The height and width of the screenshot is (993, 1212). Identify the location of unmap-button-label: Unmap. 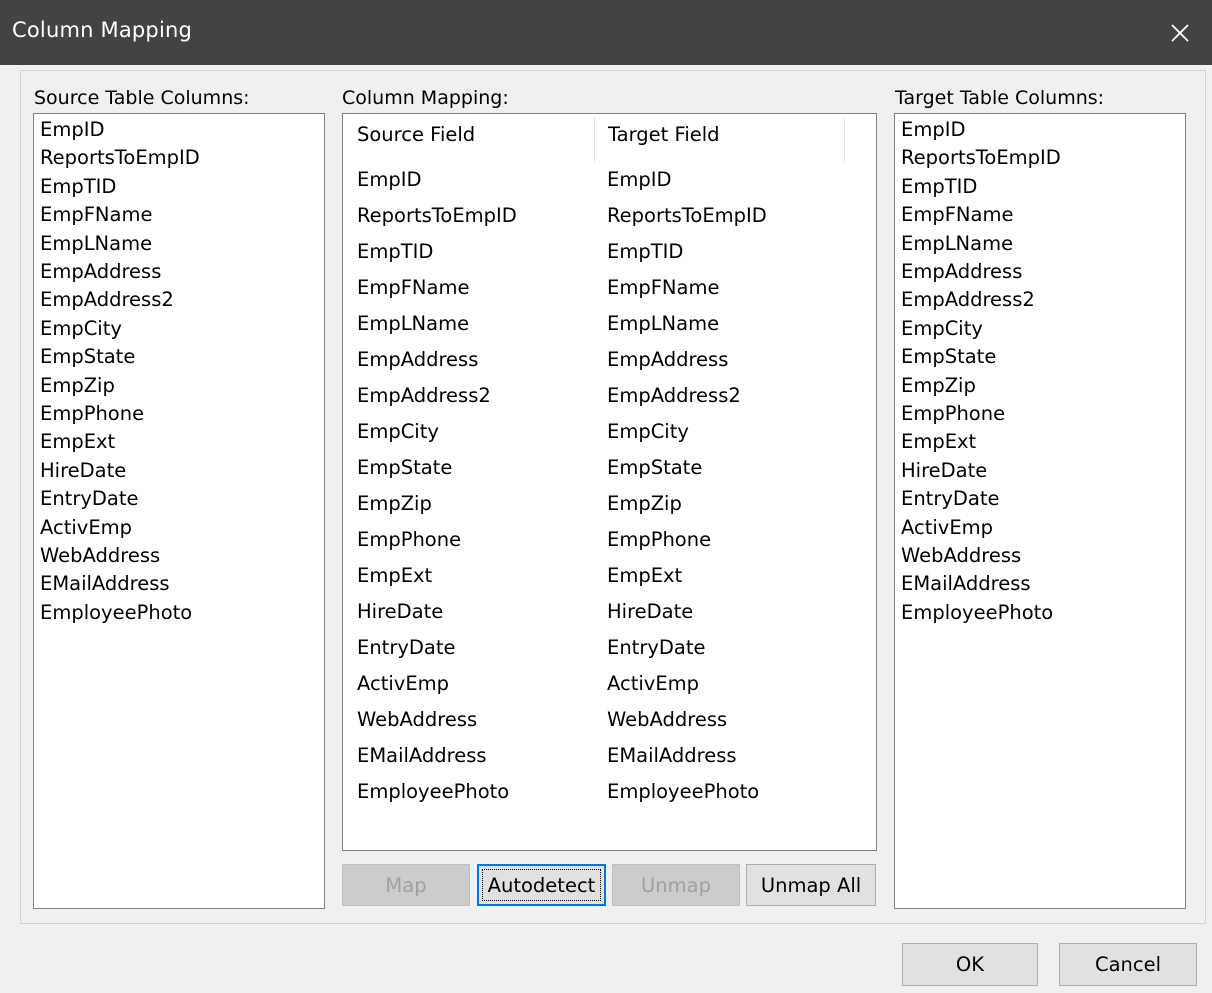
(676, 885).